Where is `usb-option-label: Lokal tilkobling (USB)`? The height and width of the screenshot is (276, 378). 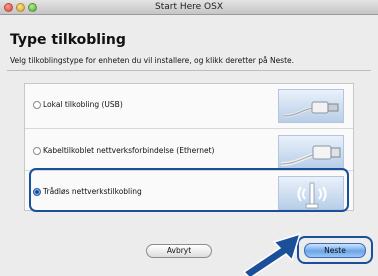 usb-option-label: Lokal tilkobling (USB) is located at coordinates (83, 104).